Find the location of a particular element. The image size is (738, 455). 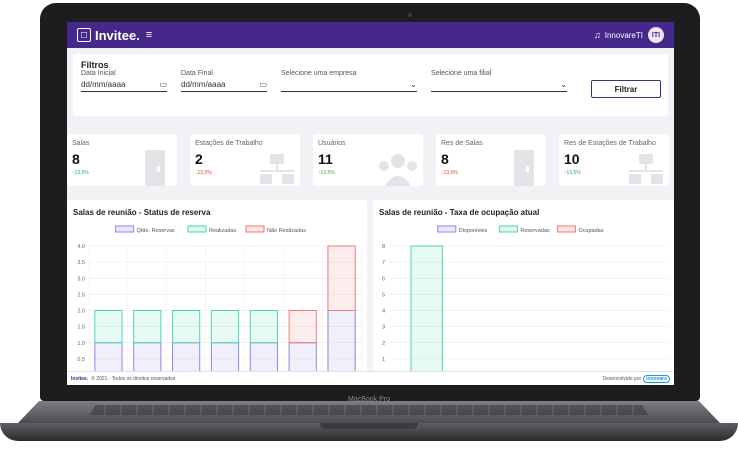

bell-icon: ♫ is located at coordinates (597, 35).